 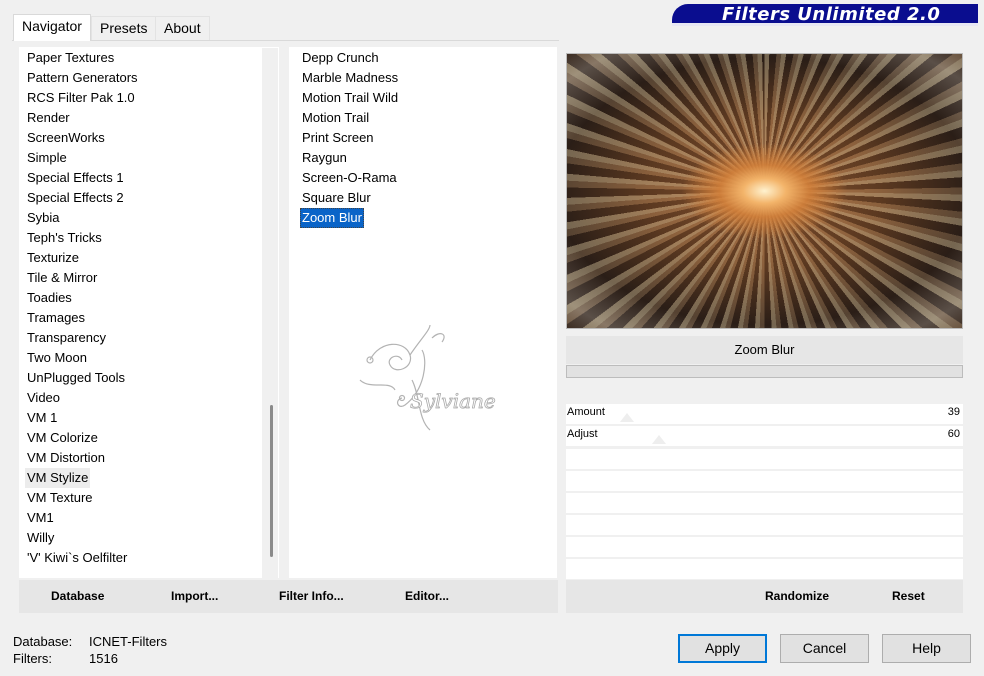 I want to click on status-filters-label: Filters:, so click(x=32, y=658).